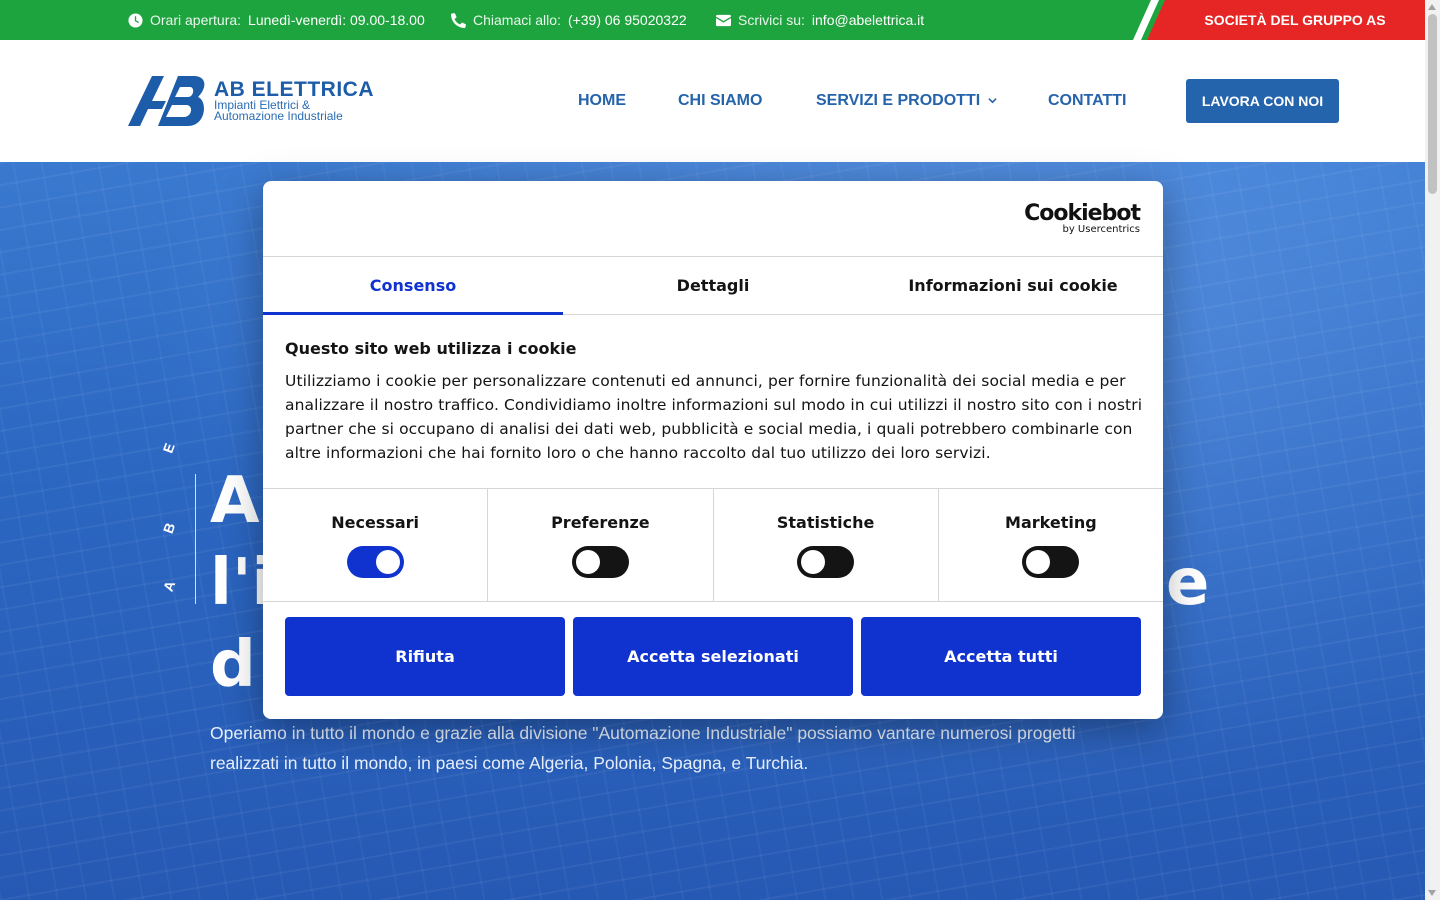  What do you see at coordinates (1432, 893) in the screenshot?
I see `scroll-down-arrow-icon` at bounding box center [1432, 893].